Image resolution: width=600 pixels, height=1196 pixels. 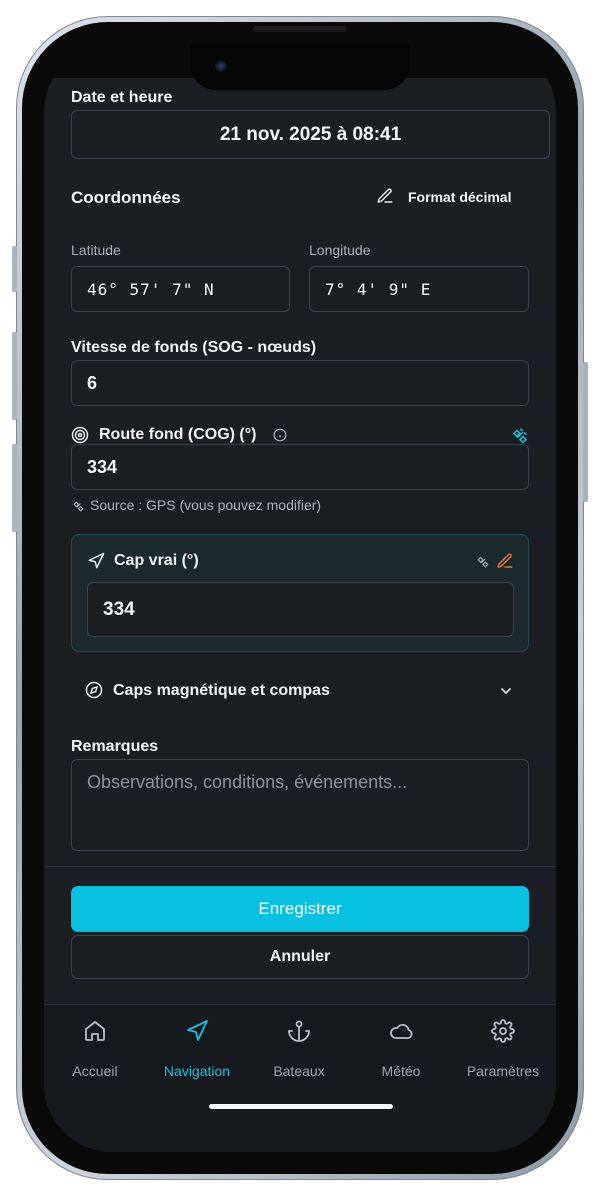 I want to click on coordinates-label: Coordonnées, so click(x=126, y=197).